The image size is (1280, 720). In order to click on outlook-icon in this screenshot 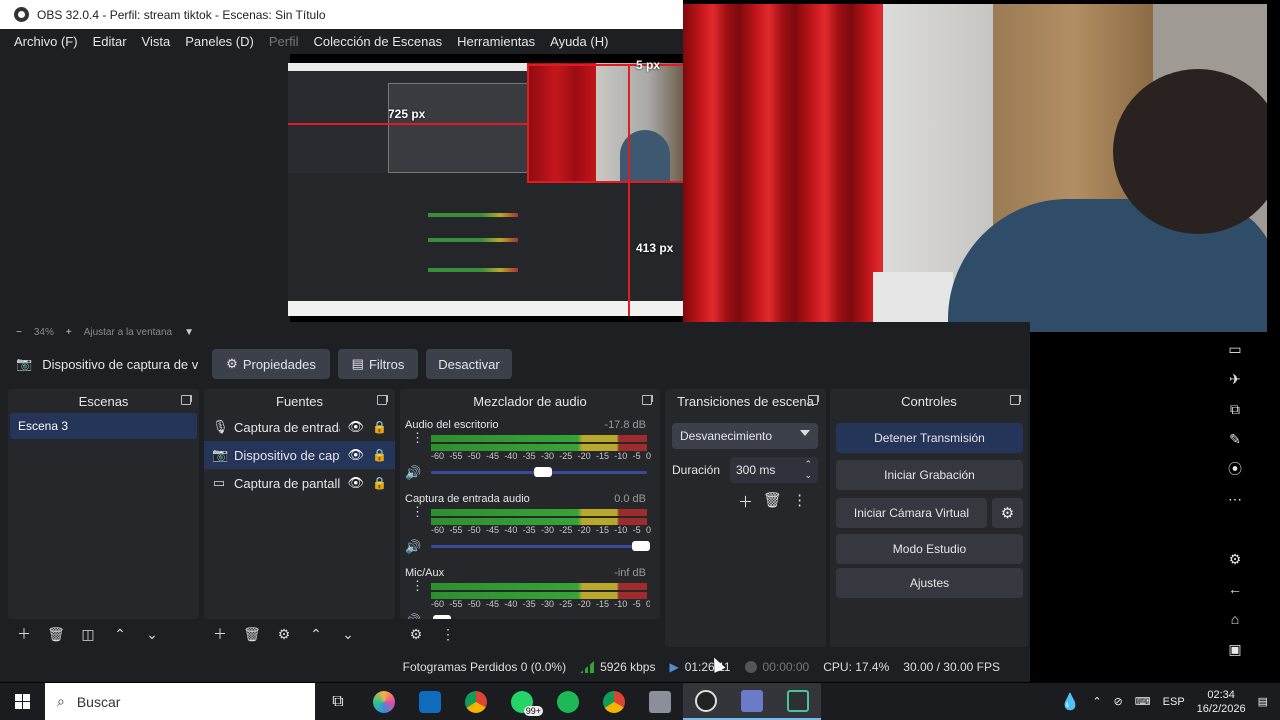, I will do `click(430, 701)`.